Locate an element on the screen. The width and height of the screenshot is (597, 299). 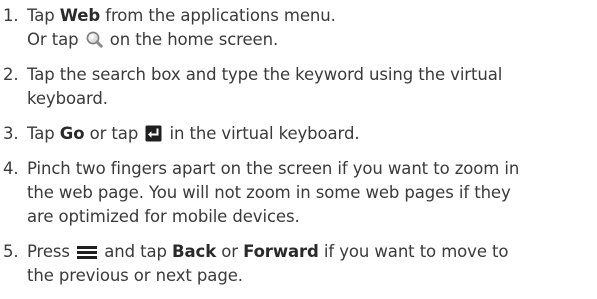
step-number: 3. is located at coordinates (11, 133).